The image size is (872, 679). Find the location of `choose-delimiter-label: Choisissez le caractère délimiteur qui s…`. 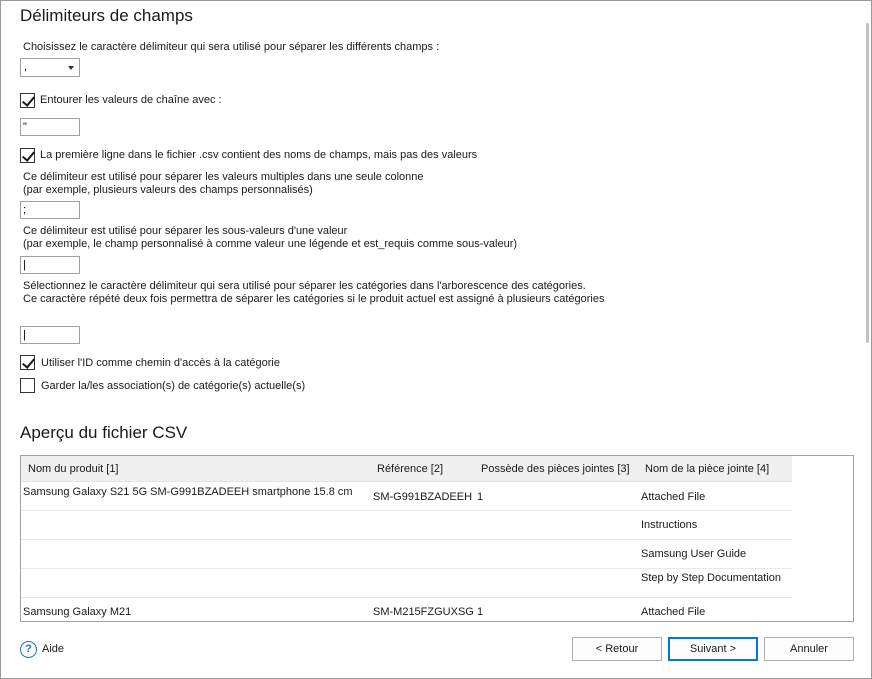

choose-delimiter-label: Choisissez le caractère délimiteur qui s… is located at coordinates (231, 47).